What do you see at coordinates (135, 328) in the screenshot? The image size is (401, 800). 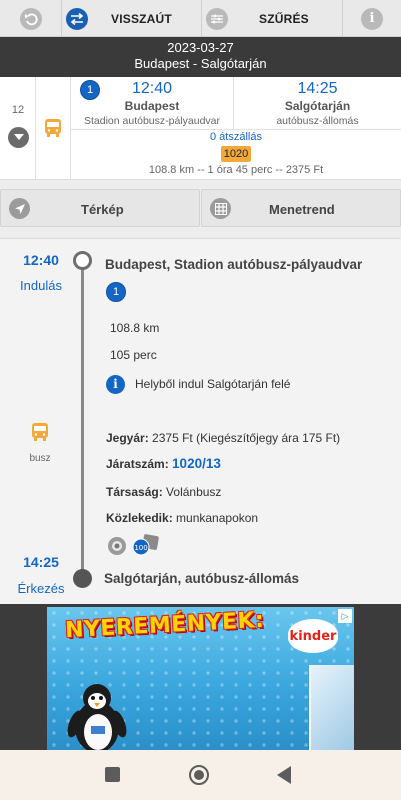 I see `distance: 108.8 km` at bounding box center [135, 328].